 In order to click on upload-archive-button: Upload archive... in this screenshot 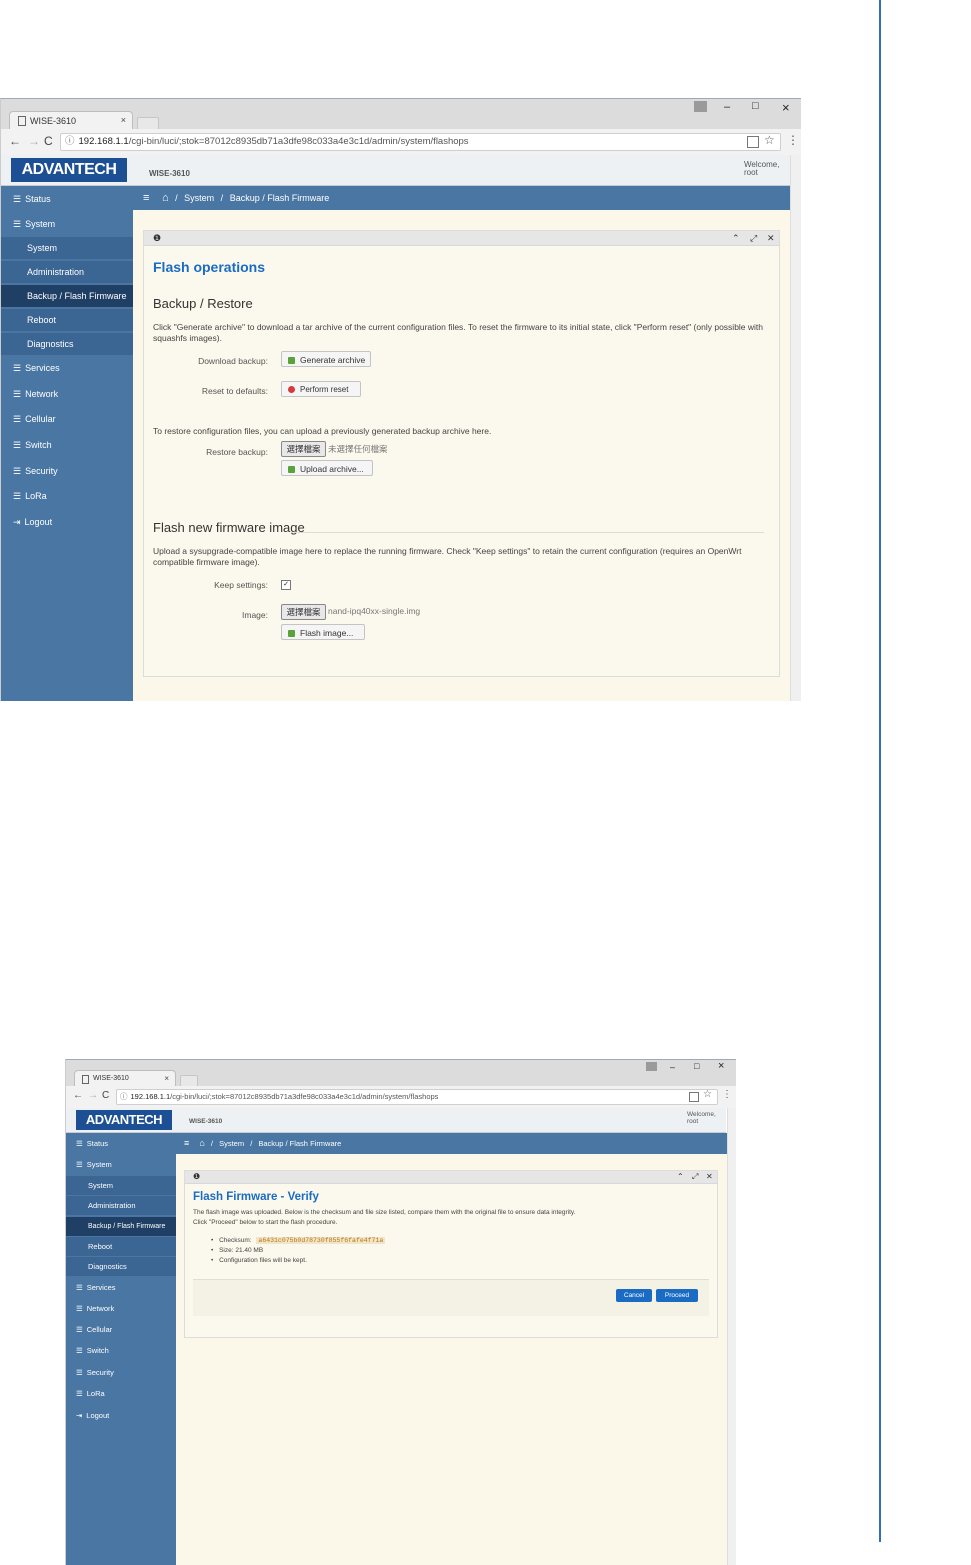, I will do `click(327, 468)`.